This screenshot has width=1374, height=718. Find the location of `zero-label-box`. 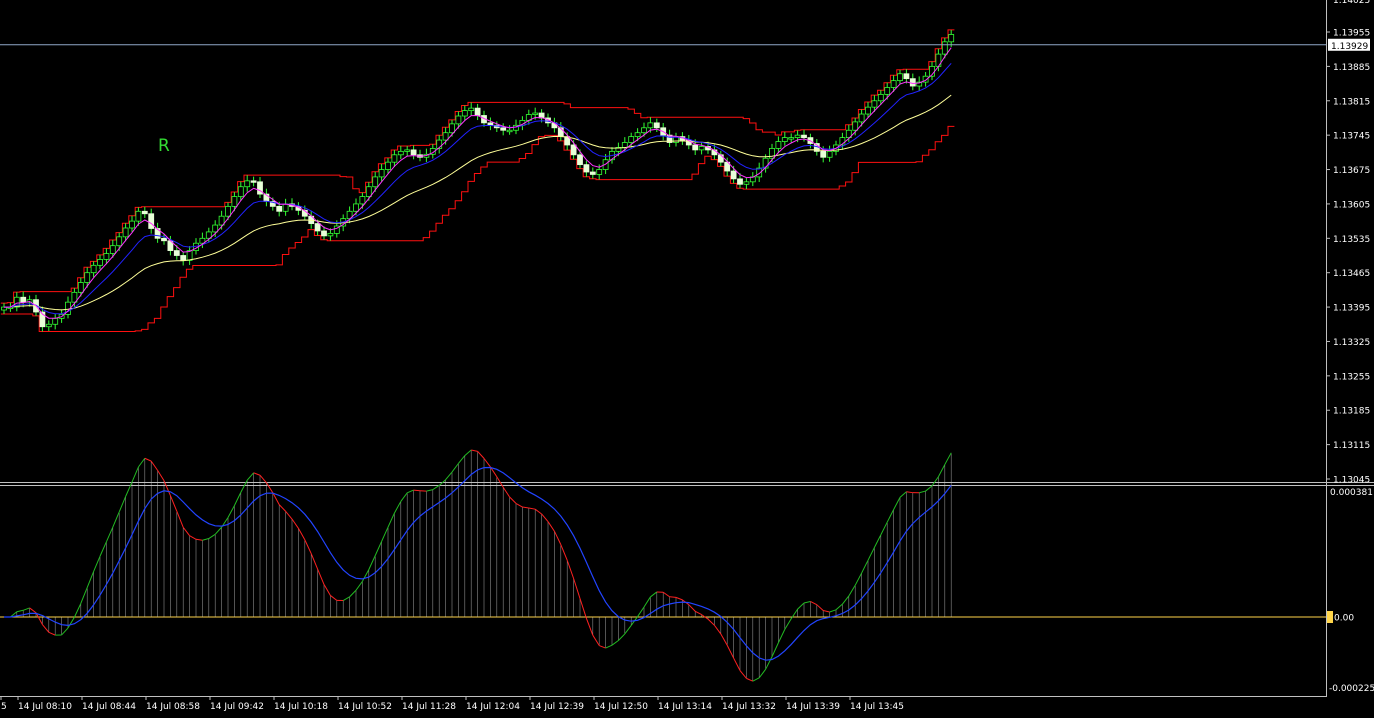

zero-label-box is located at coordinates (1330, 617).